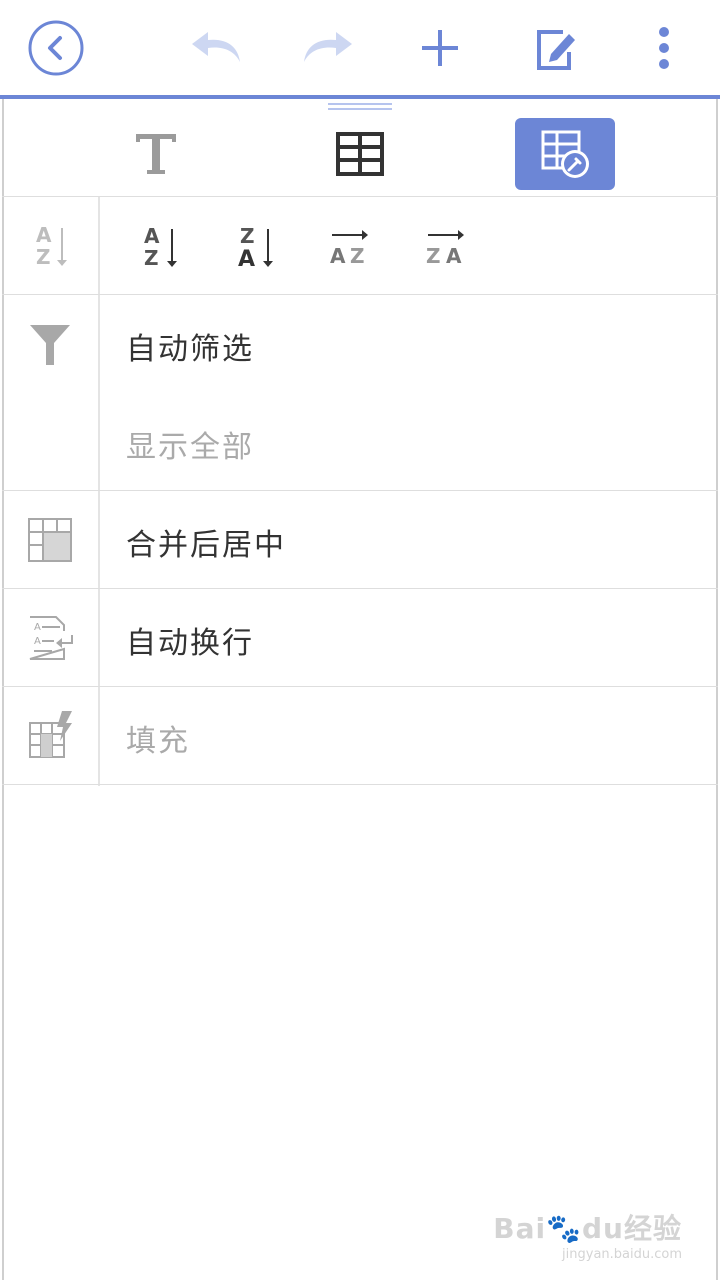 The width and height of the screenshot is (720, 1280). Describe the element at coordinates (360, 108) in the screenshot. I see `drag-handle` at that location.